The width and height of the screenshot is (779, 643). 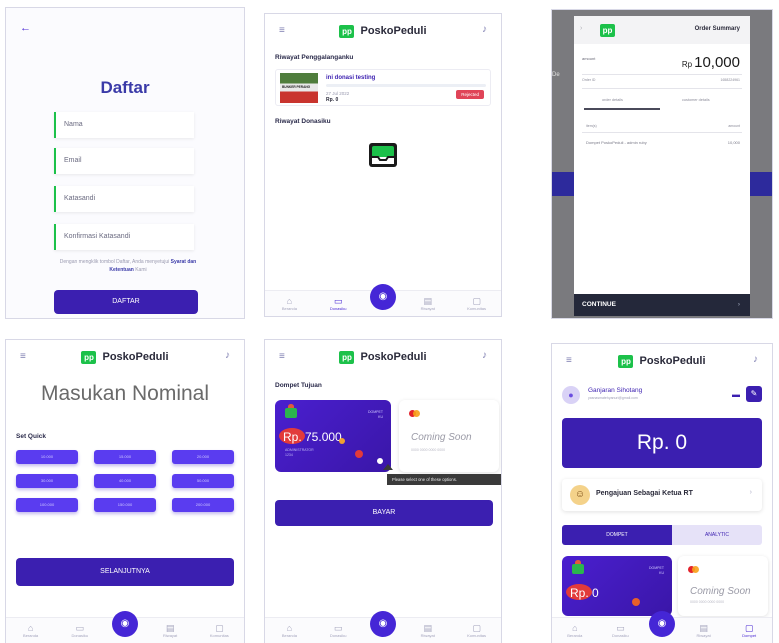 I want to click on tab-wallet: DOMPET, so click(x=617, y=535).